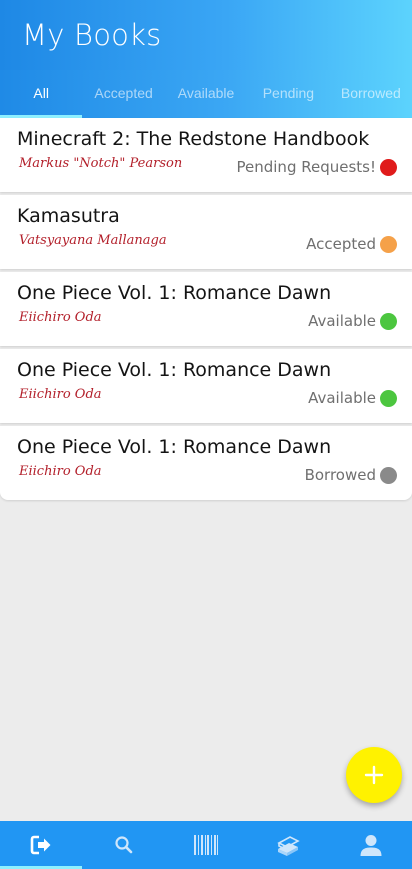  I want to click on plus-icon, so click(374, 775).